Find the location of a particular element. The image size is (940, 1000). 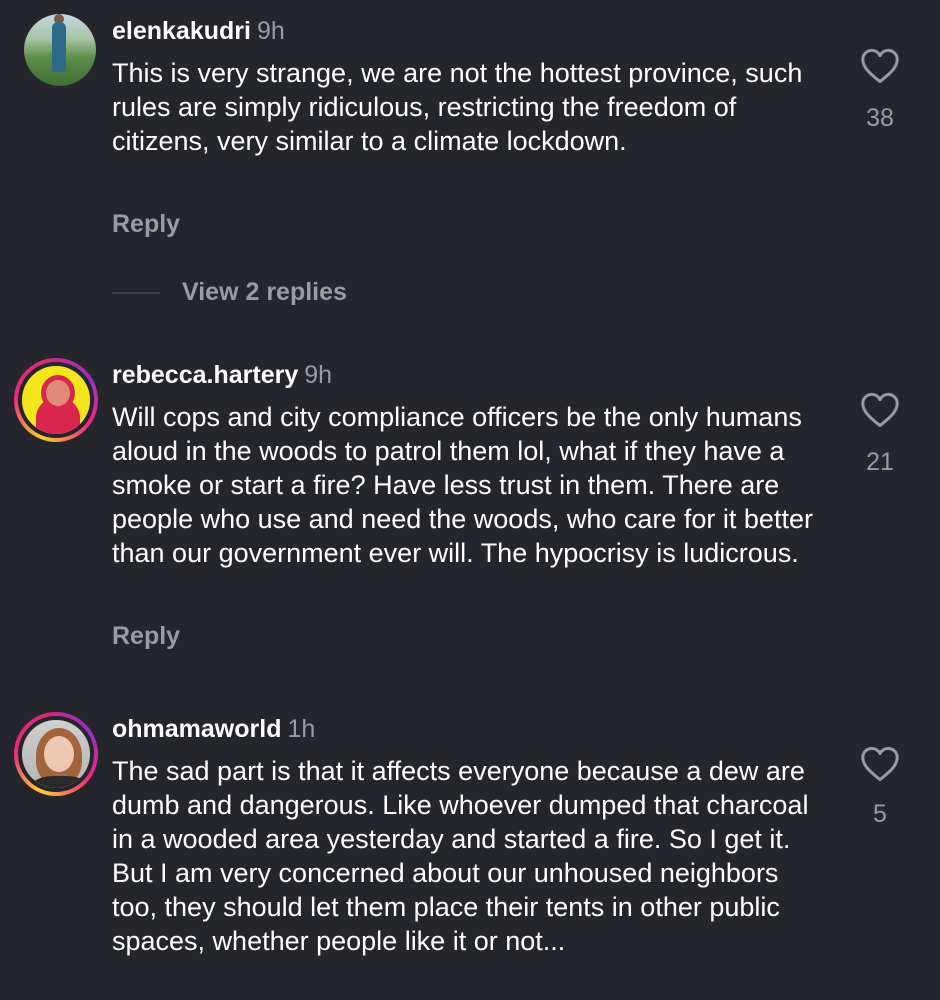

username: ohmamaworld is located at coordinates (196, 729).